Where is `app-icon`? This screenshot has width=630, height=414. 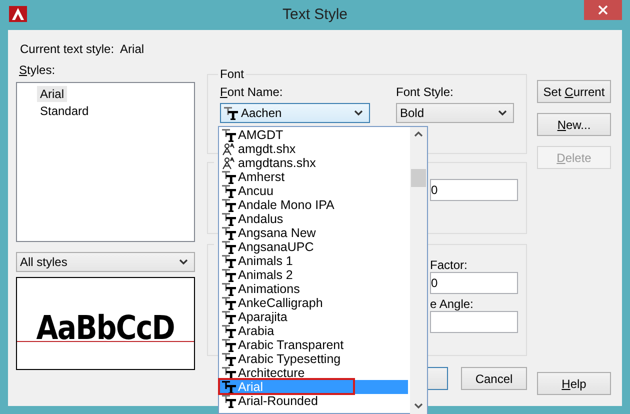
app-icon is located at coordinates (18, 14).